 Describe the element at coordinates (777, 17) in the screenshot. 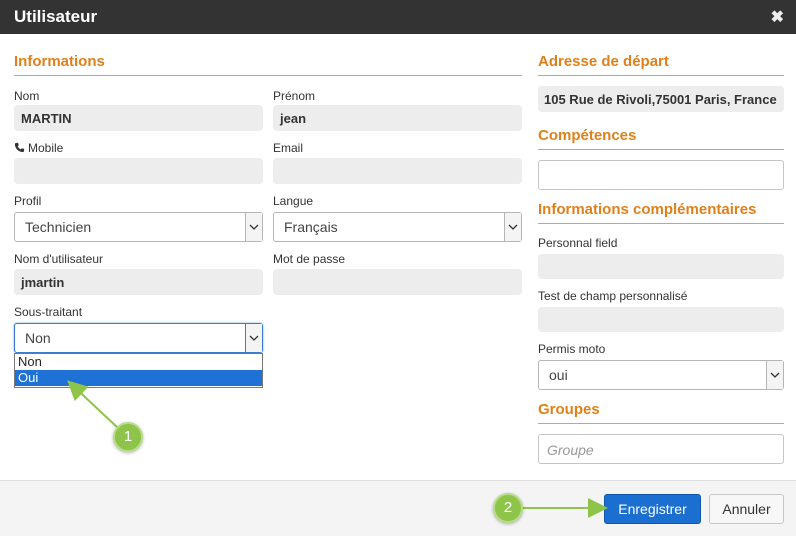

I see `close-icon: ✖` at that location.